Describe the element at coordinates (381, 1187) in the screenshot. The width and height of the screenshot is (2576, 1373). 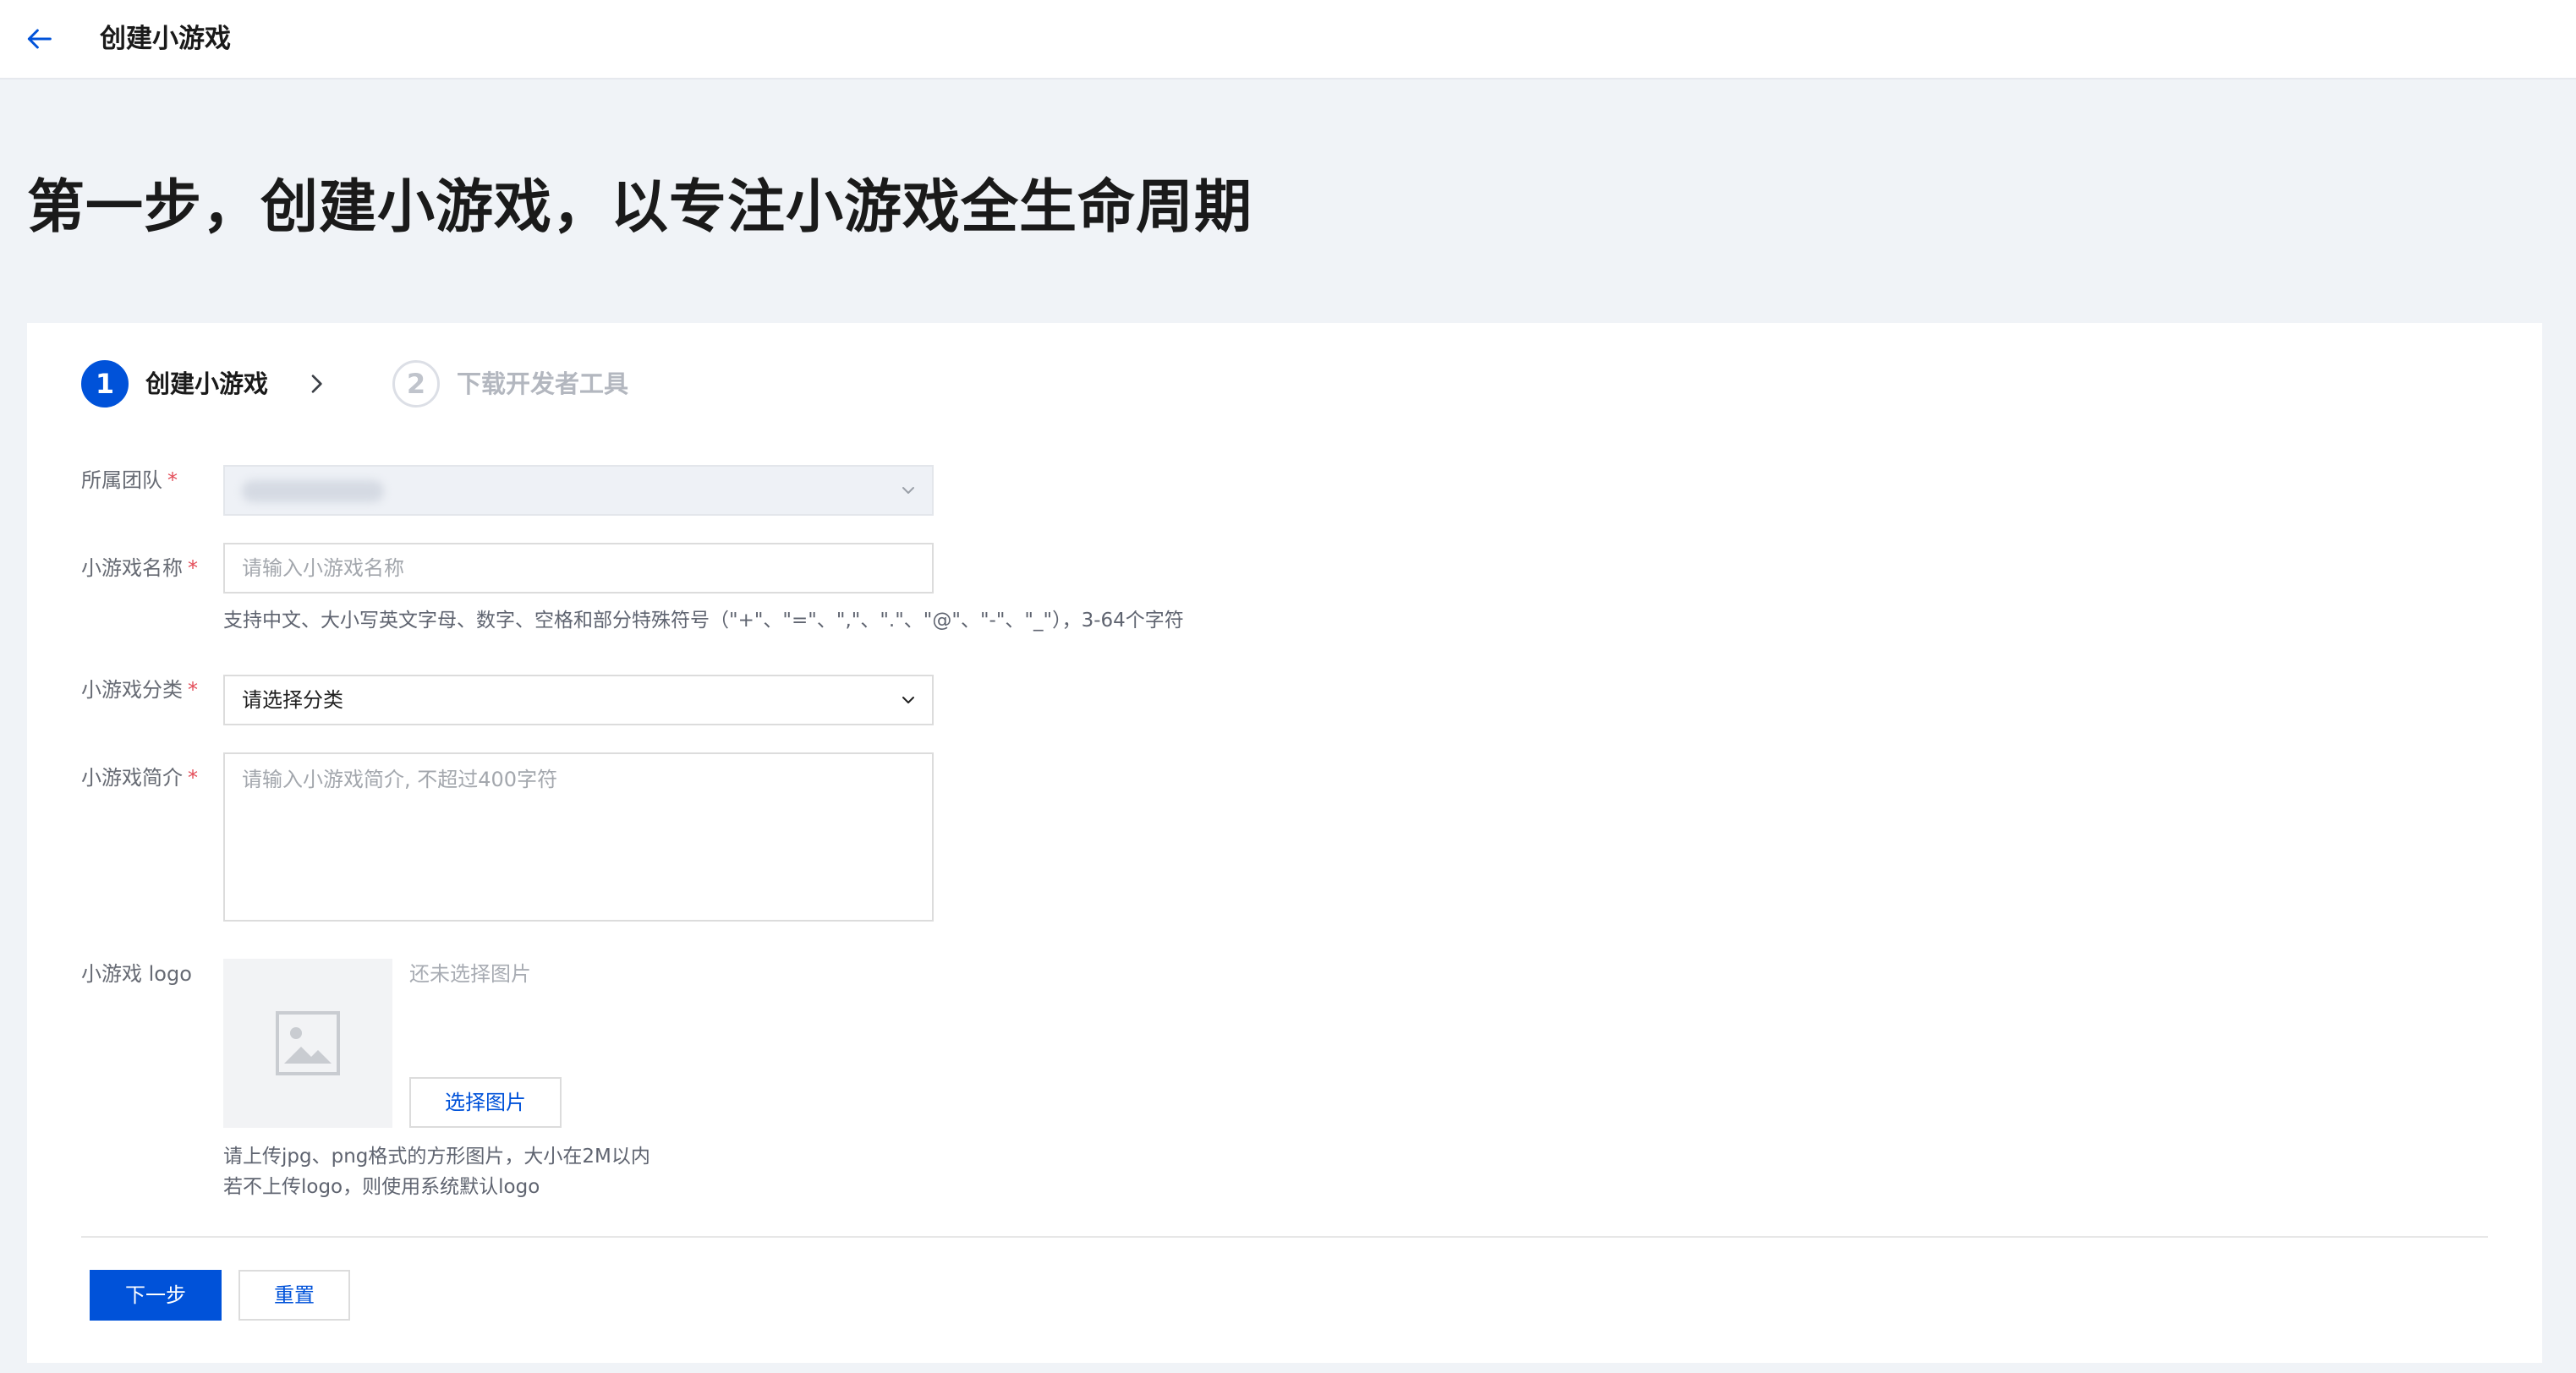
I see `logo-hint-default: 若不上传logo，则使用系统默认logo` at that location.